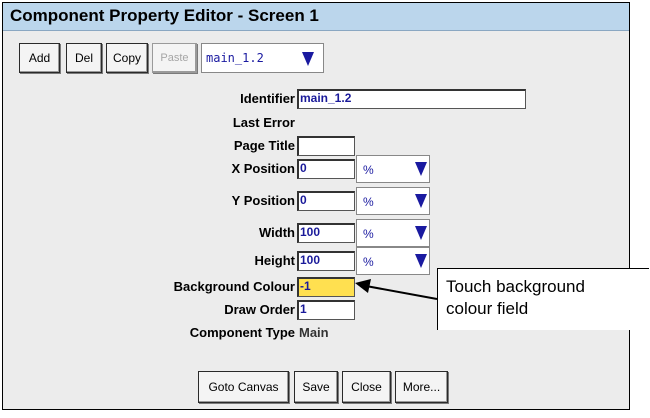 This screenshot has height=418, width=650. Describe the element at coordinates (396, 289) in the screenshot. I see `annotation-arrow` at that location.